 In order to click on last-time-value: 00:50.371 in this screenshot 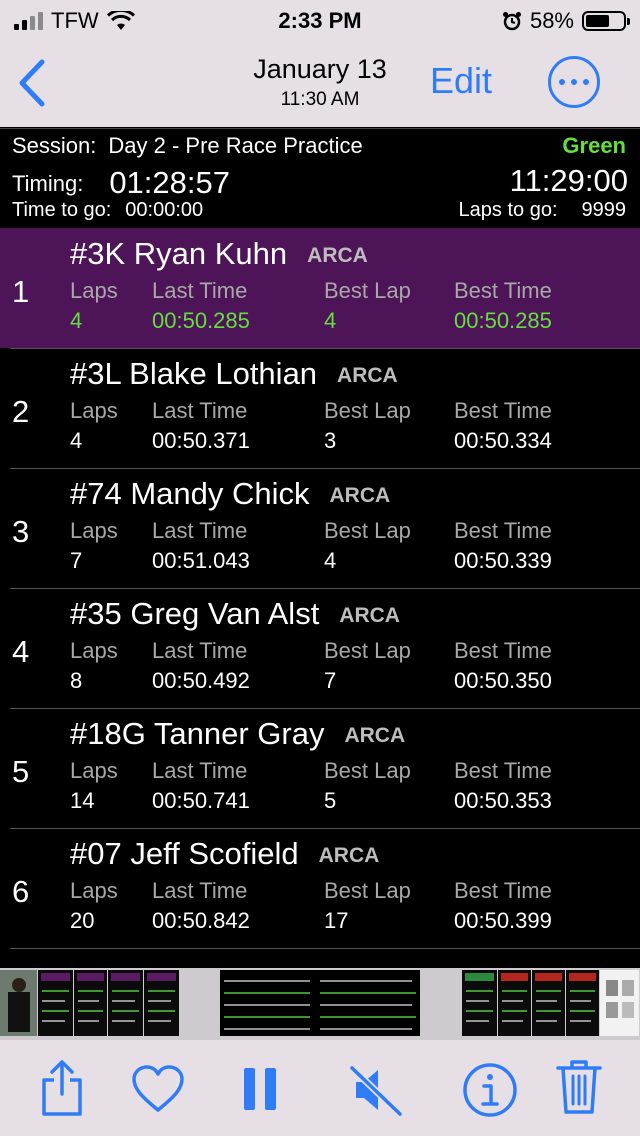, I will do `click(201, 440)`.